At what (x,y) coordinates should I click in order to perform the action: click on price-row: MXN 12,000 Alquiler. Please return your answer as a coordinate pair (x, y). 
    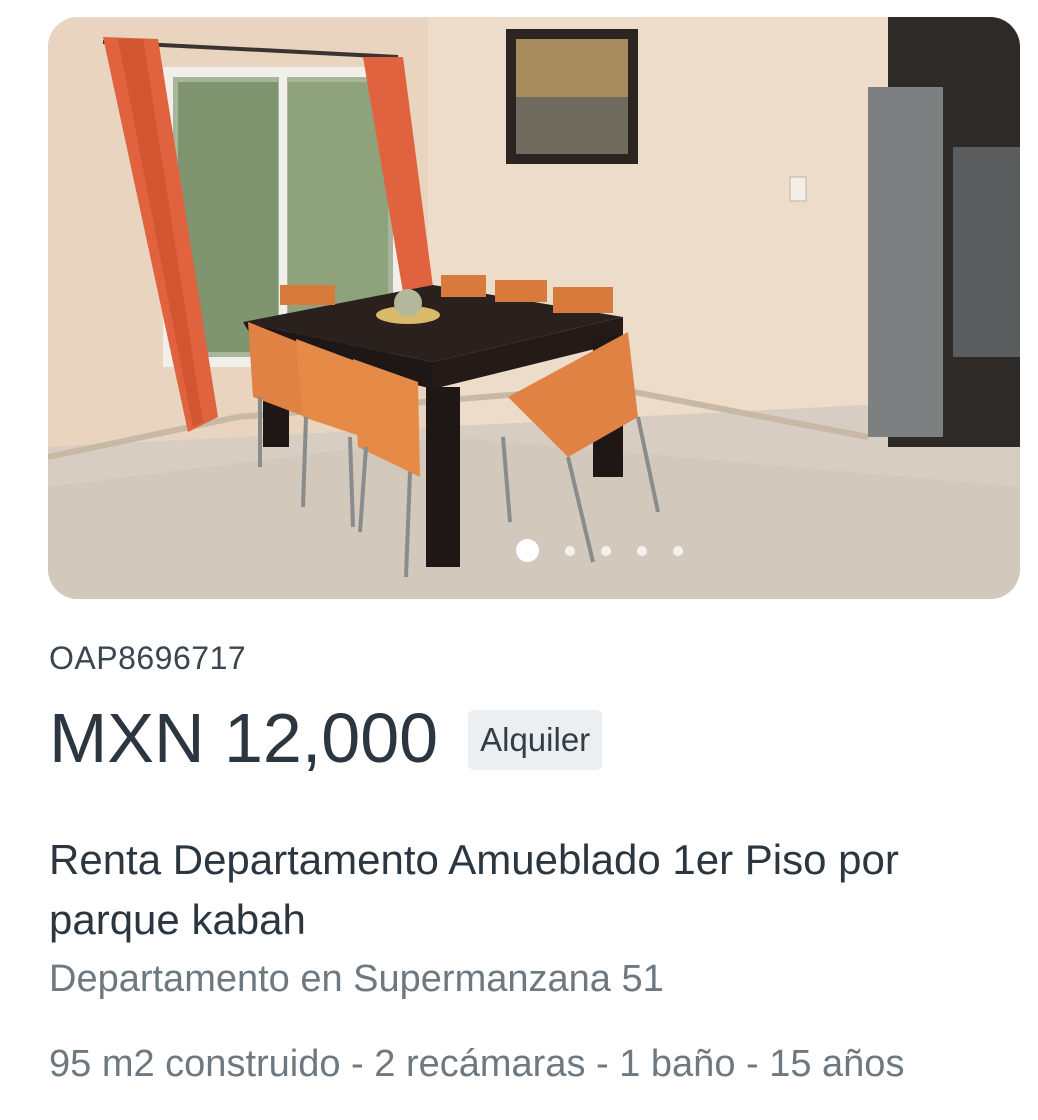
    Looking at the image, I should click on (326, 738).